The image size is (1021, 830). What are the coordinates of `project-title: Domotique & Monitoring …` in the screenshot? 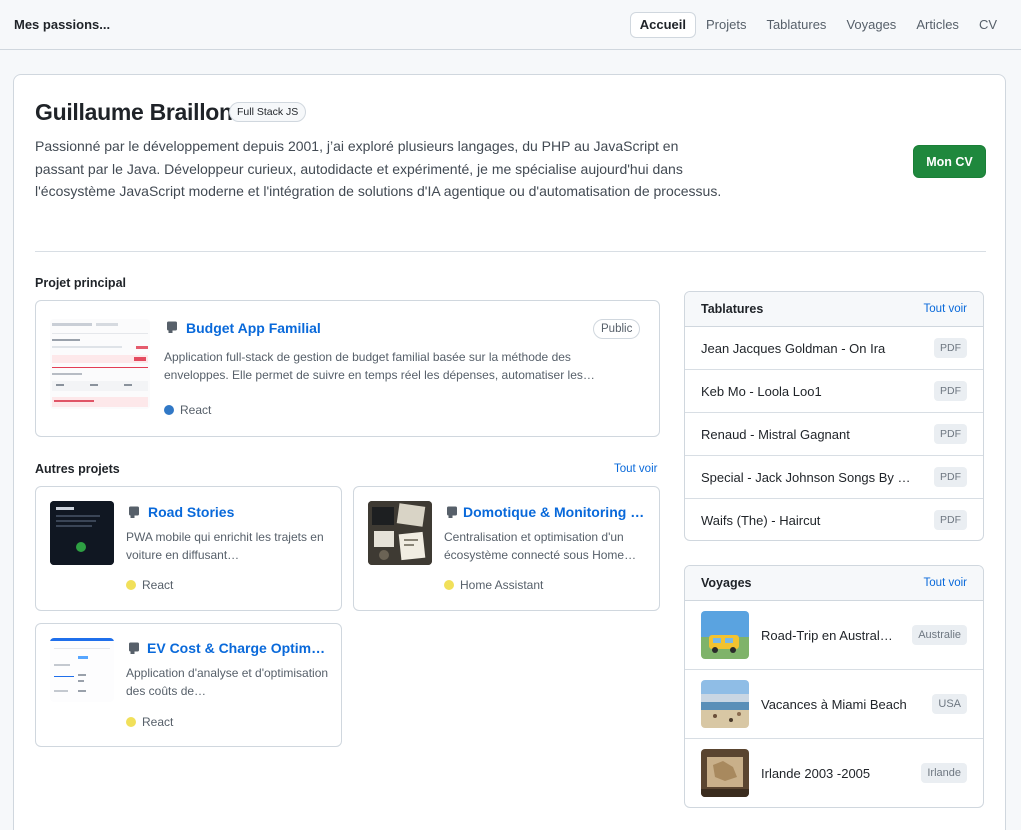 It's located at (555, 512).